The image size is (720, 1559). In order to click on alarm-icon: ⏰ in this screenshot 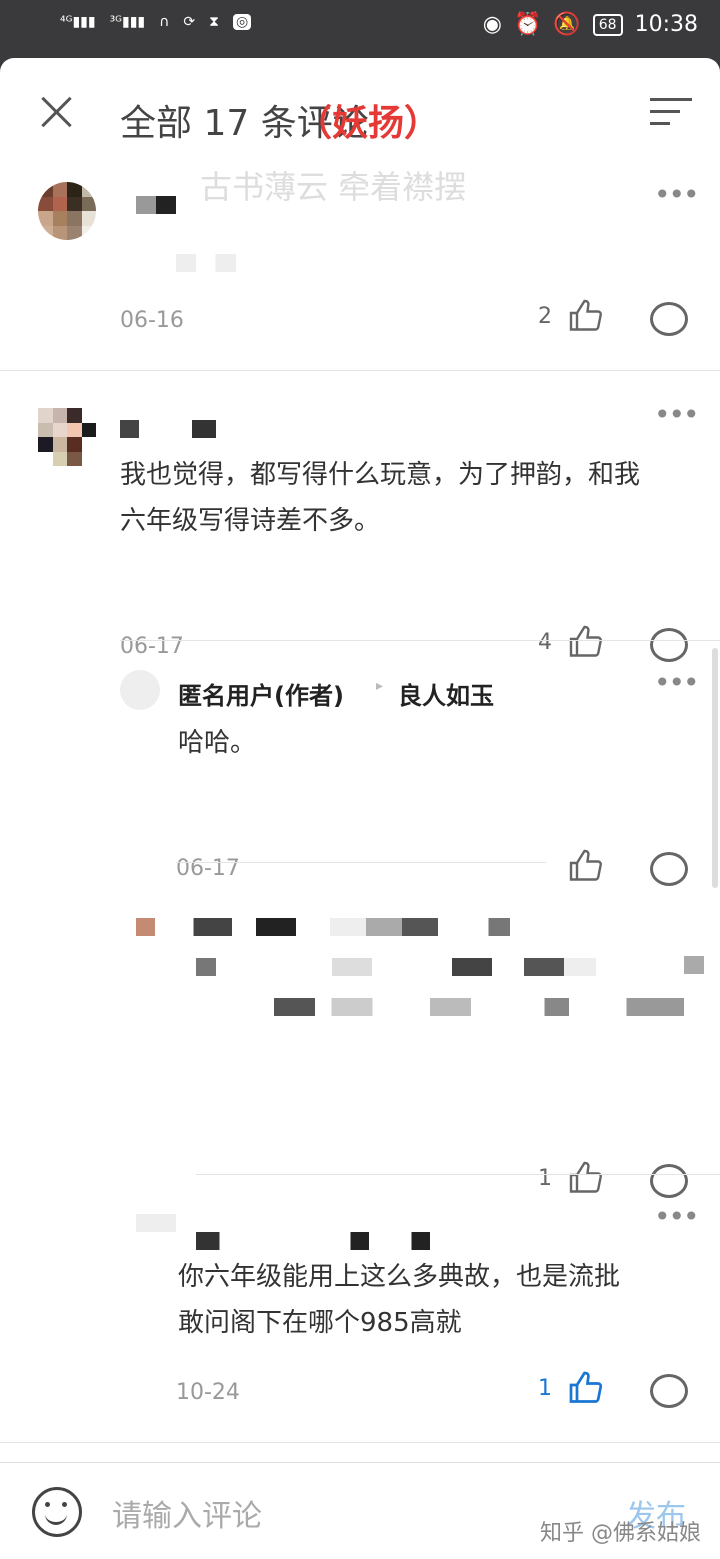, I will do `click(527, 24)`.